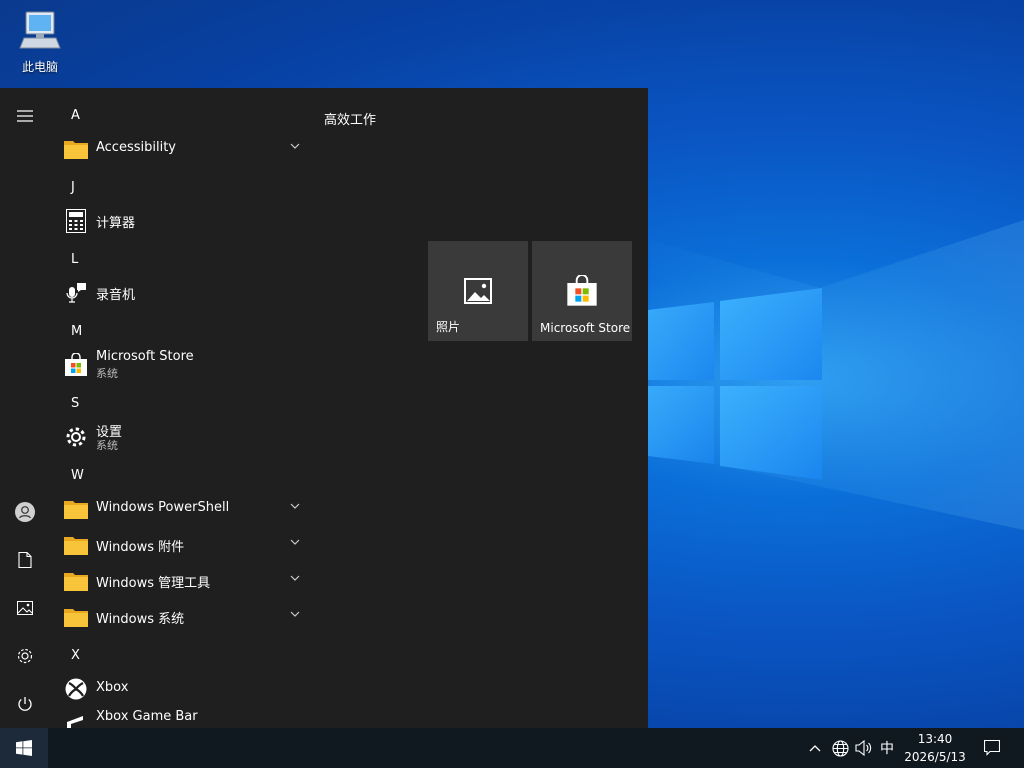  I want to click on app-admin-tools-folder: Windows 管理工具, so click(186, 581).